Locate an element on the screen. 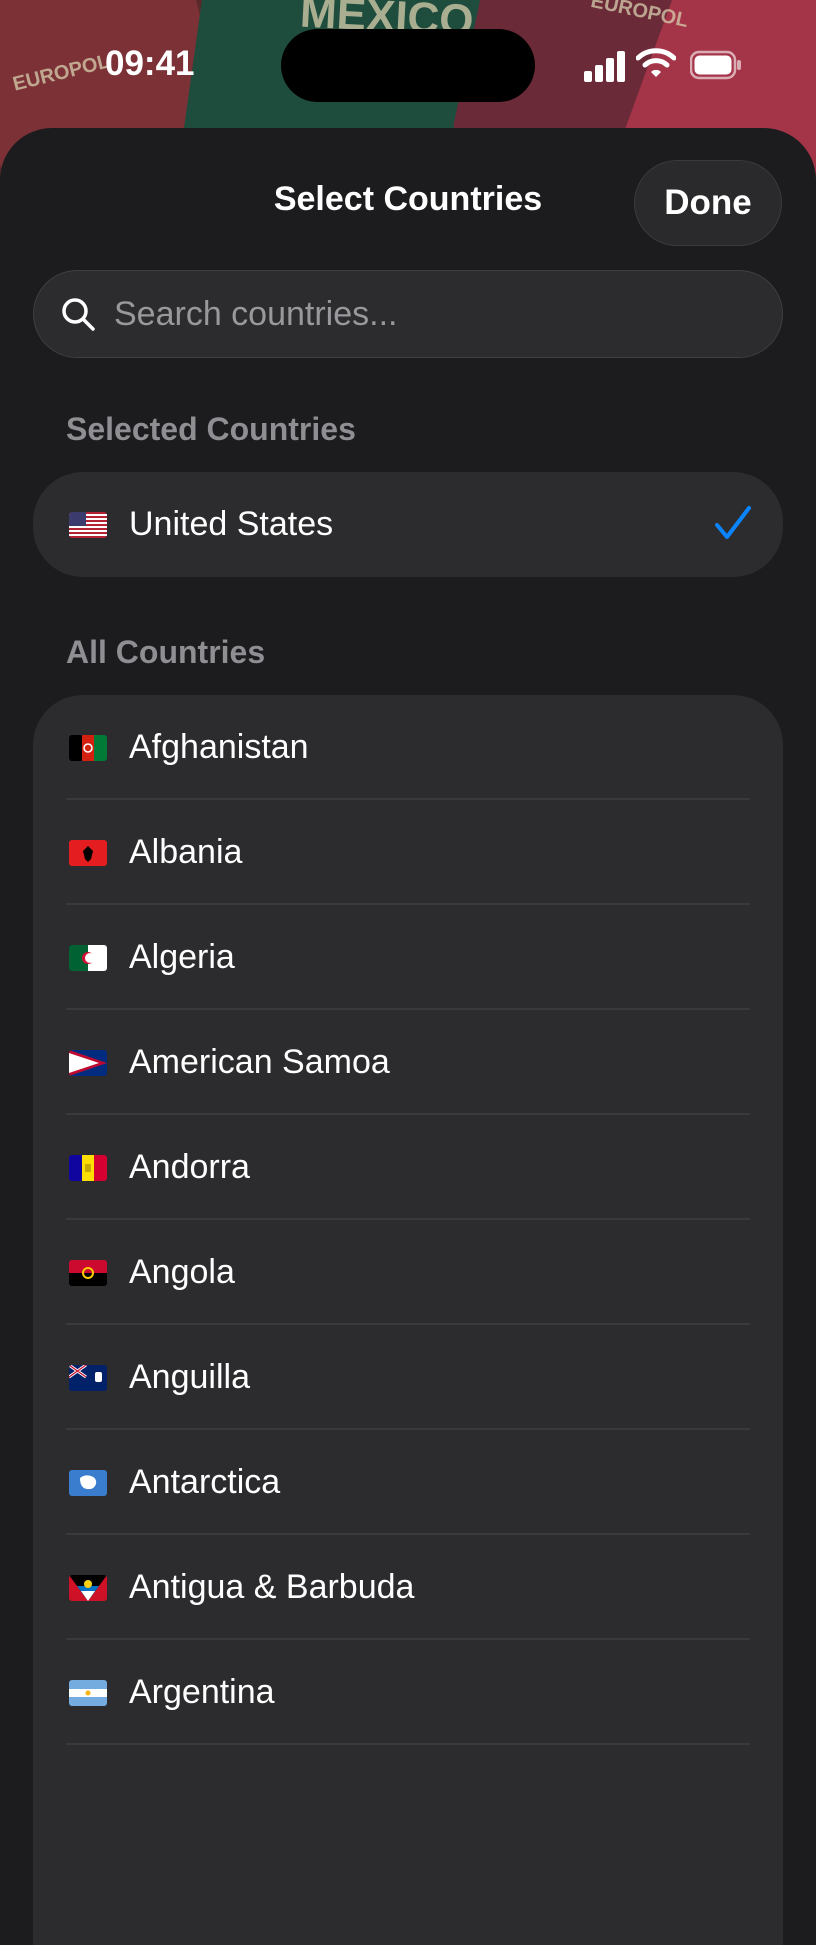 Image resolution: width=816 pixels, height=1945 pixels. country-row-andorra: Andorra is located at coordinates (408, 1167).